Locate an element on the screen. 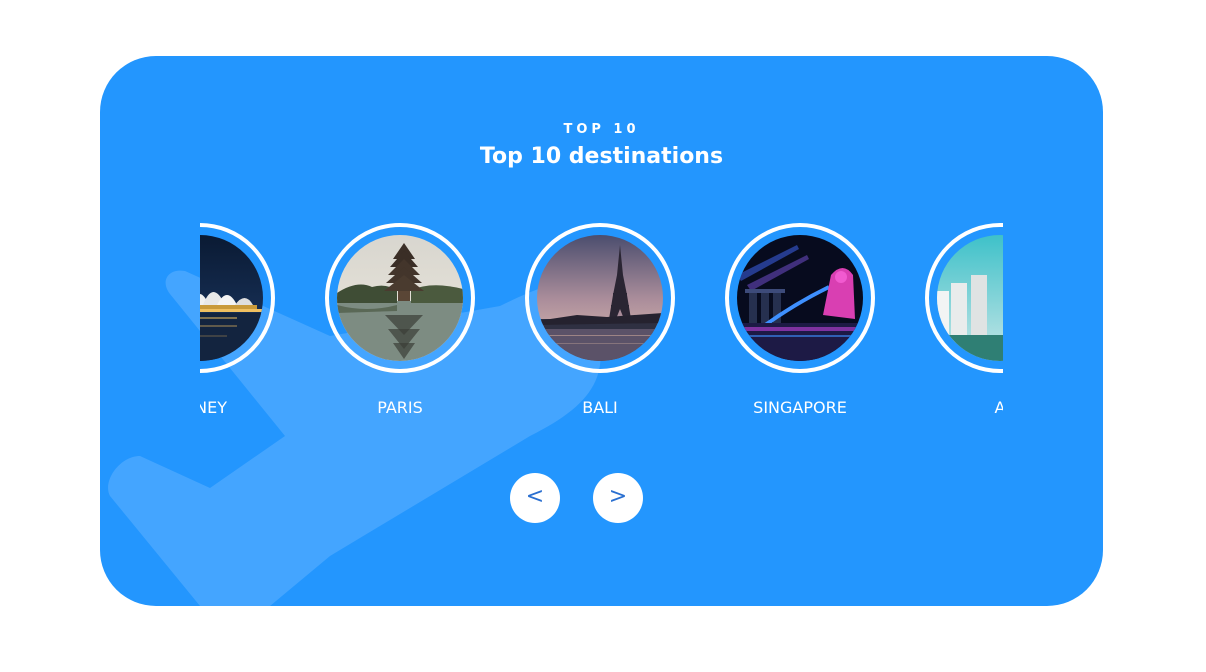  previous-button: < is located at coordinates (535, 498).